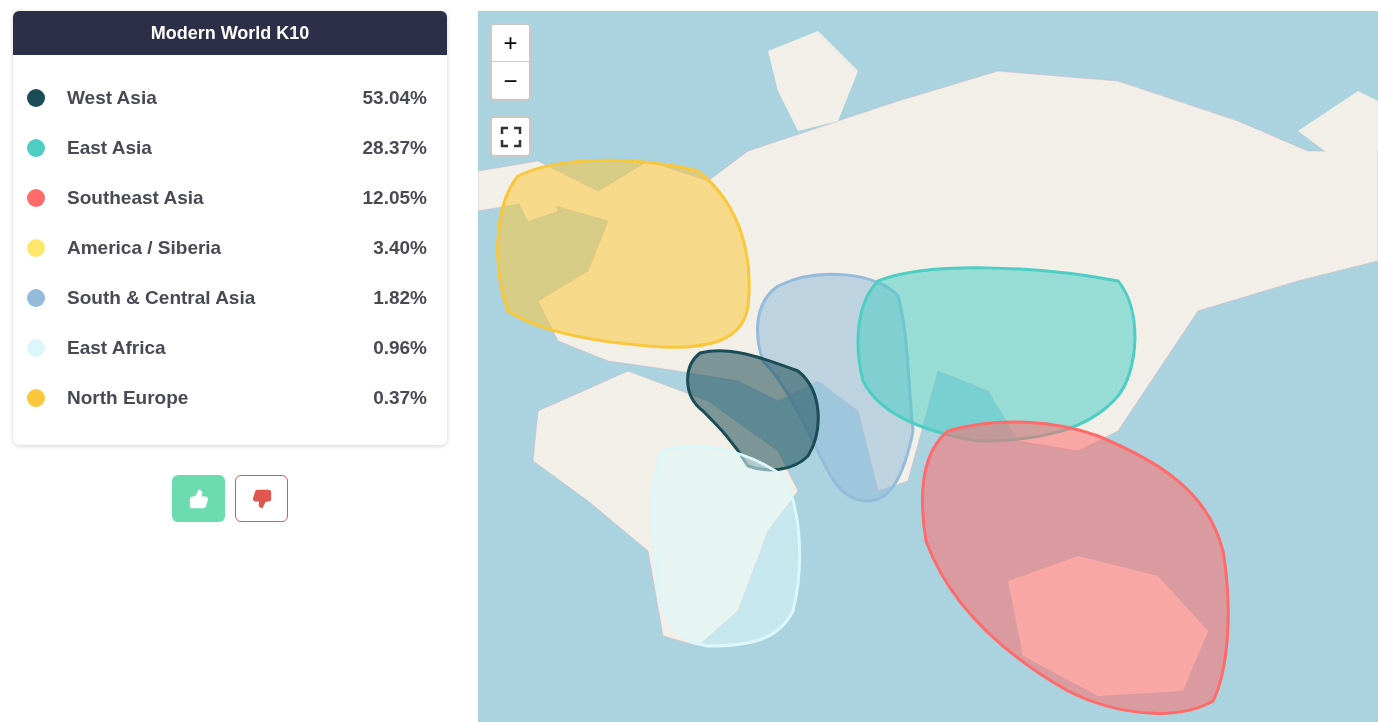  Describe the element at coordinates (394, 197) in the screenshot. I see `region-percentage: 12.05%` at that location.